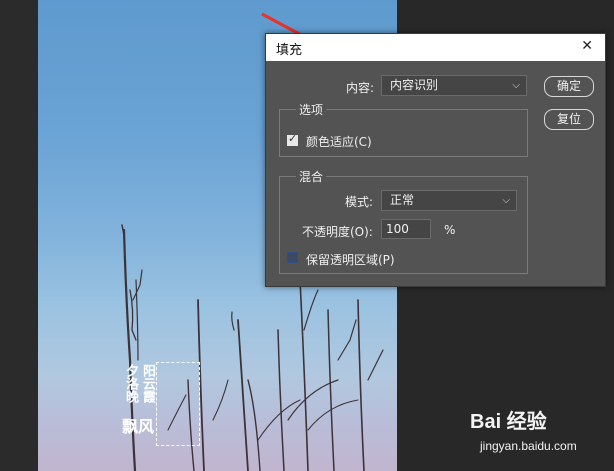  What do you see at coordinates (450, 230) in the screenshot?
I see `opacity-unit: %` at bounding box center [450, 230].